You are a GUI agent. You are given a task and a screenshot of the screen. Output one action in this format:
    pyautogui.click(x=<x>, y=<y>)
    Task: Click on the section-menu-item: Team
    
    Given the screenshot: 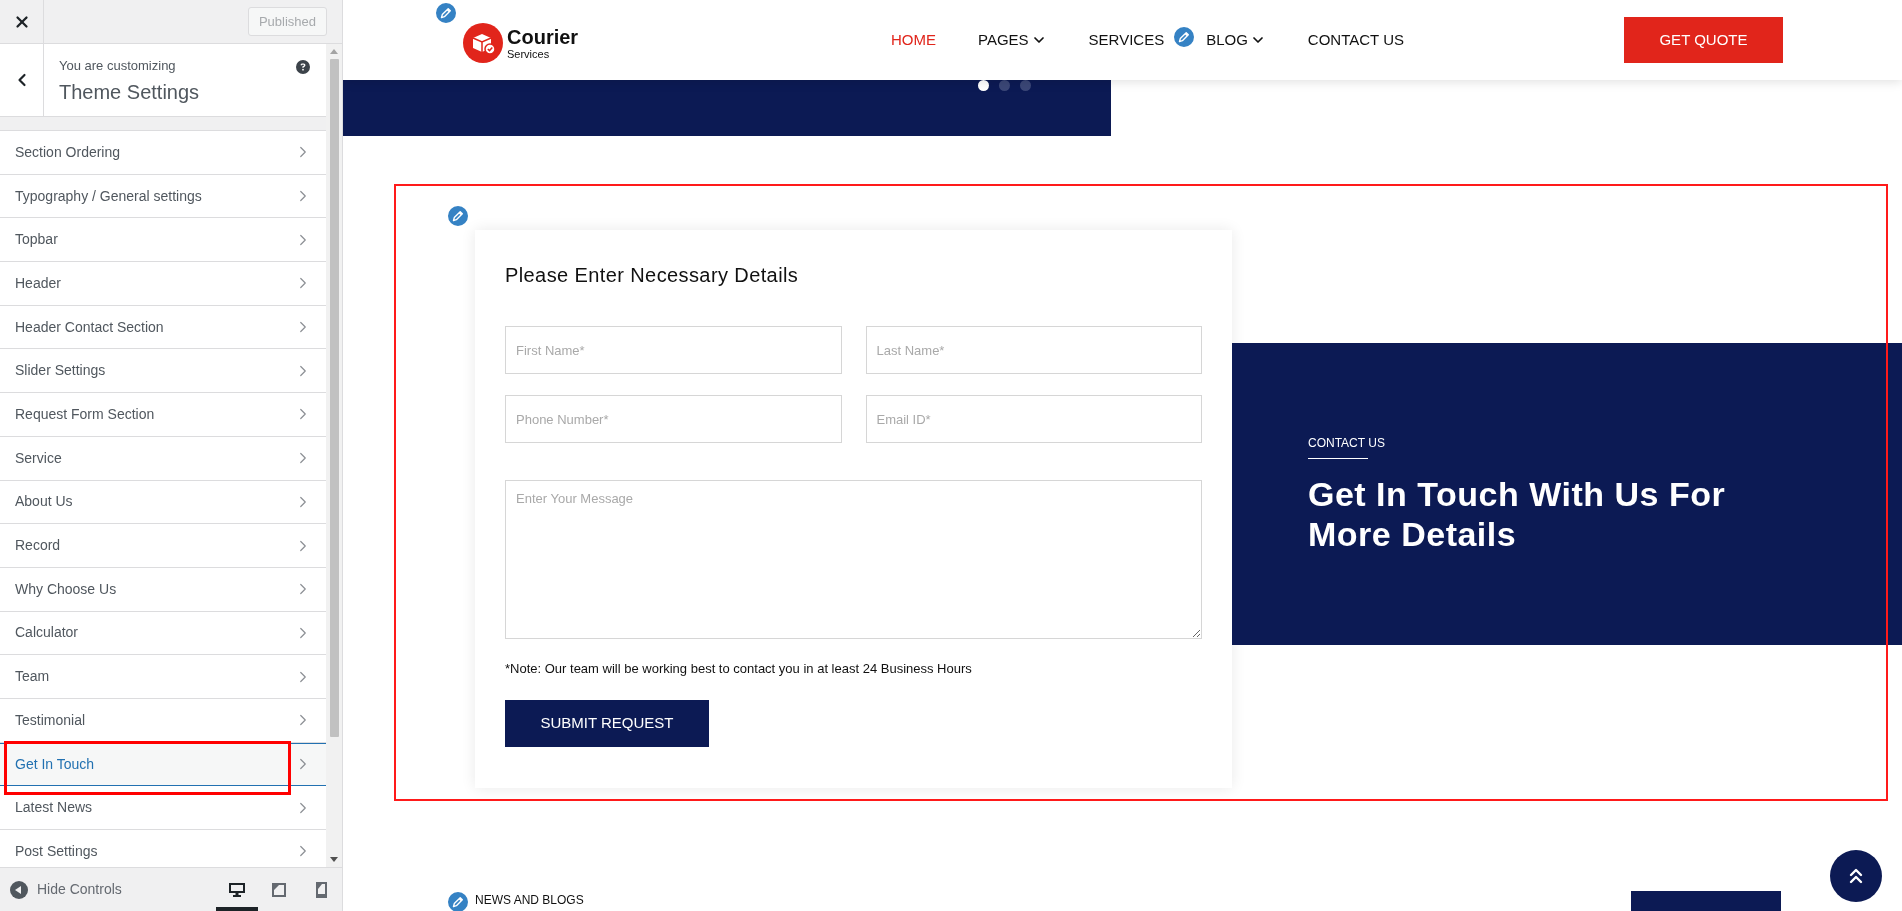 What is the action you would take?
    pyautogui.click(x=163, y=677)
    